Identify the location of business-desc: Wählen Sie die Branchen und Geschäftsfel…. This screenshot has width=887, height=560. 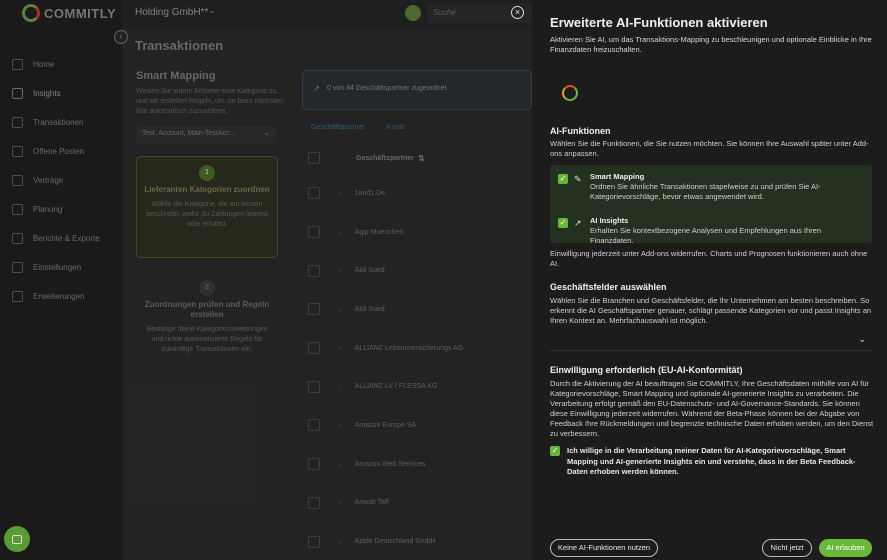
(711, 310).